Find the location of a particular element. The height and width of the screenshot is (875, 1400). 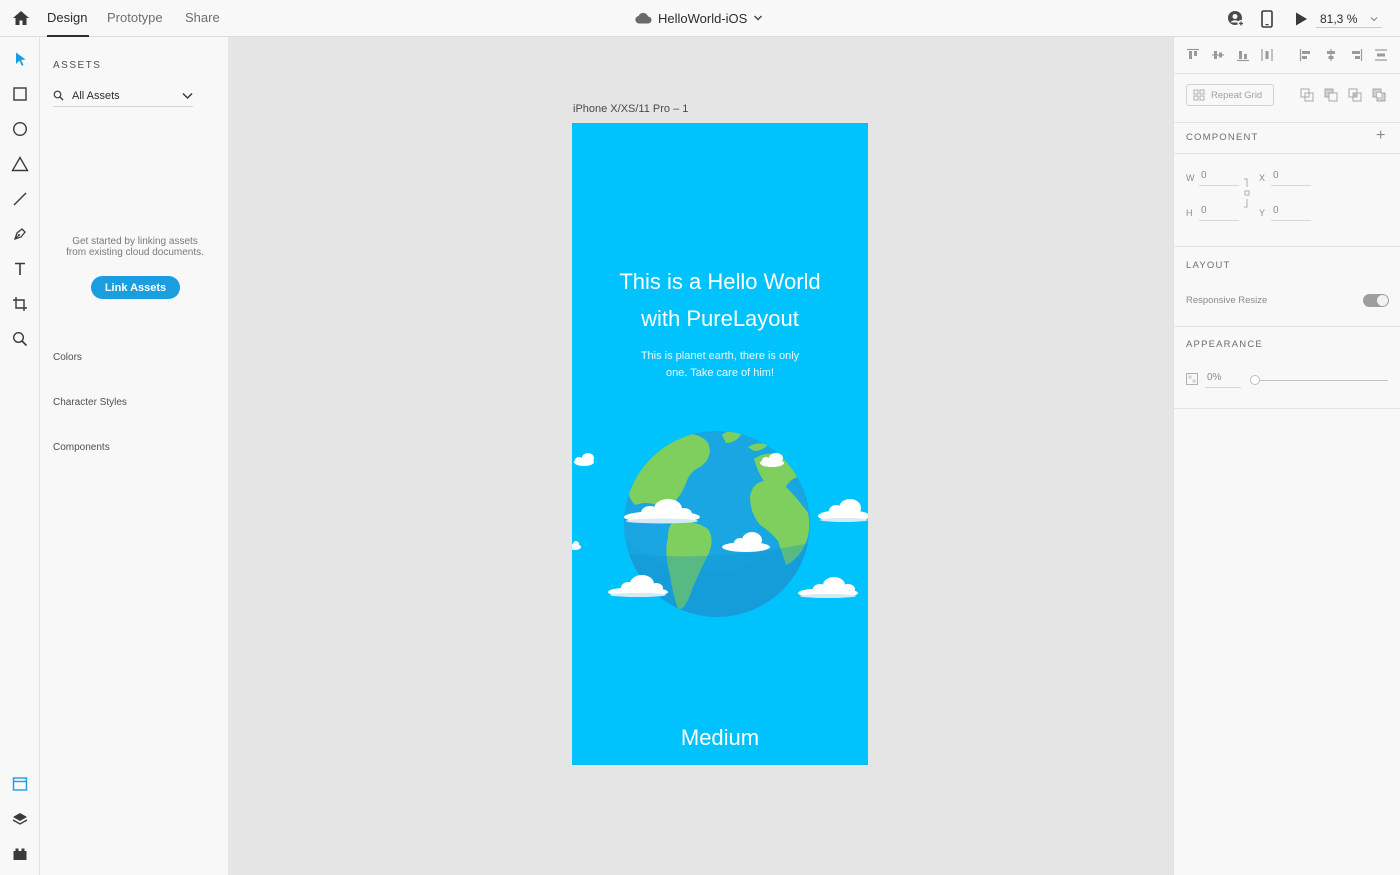

play-icon is located at coordinates (1301, 19).